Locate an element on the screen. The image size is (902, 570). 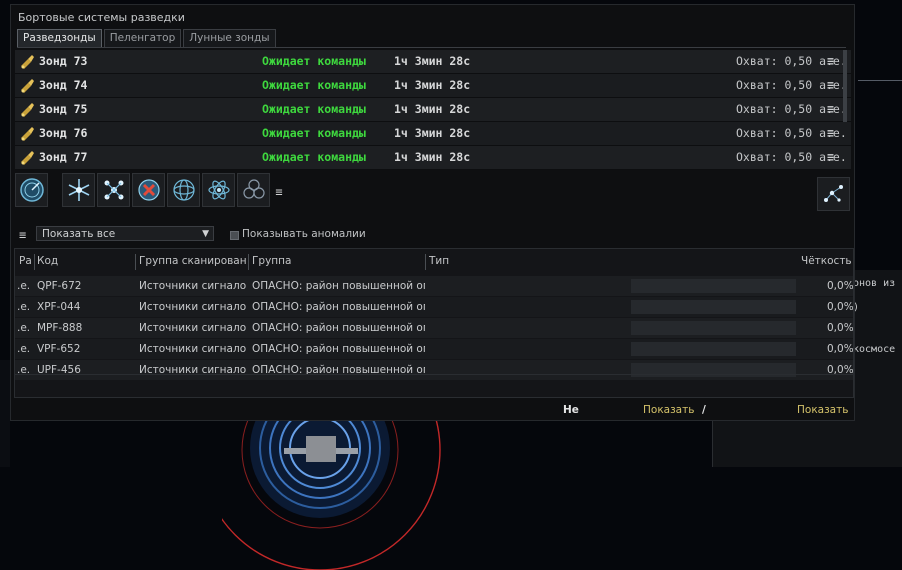
table-footer-divider is located at coordinates (434, 374).